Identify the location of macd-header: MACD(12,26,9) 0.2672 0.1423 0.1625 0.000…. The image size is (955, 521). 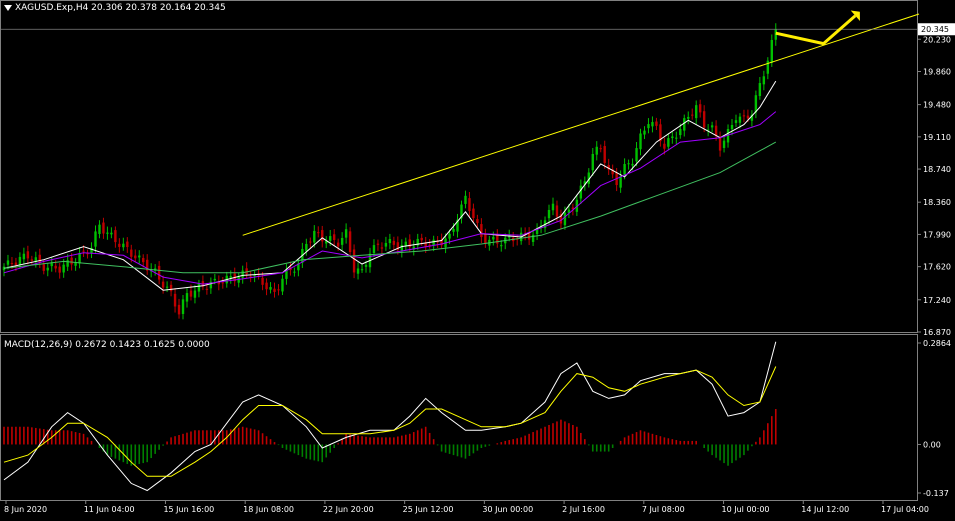
(107, 345).